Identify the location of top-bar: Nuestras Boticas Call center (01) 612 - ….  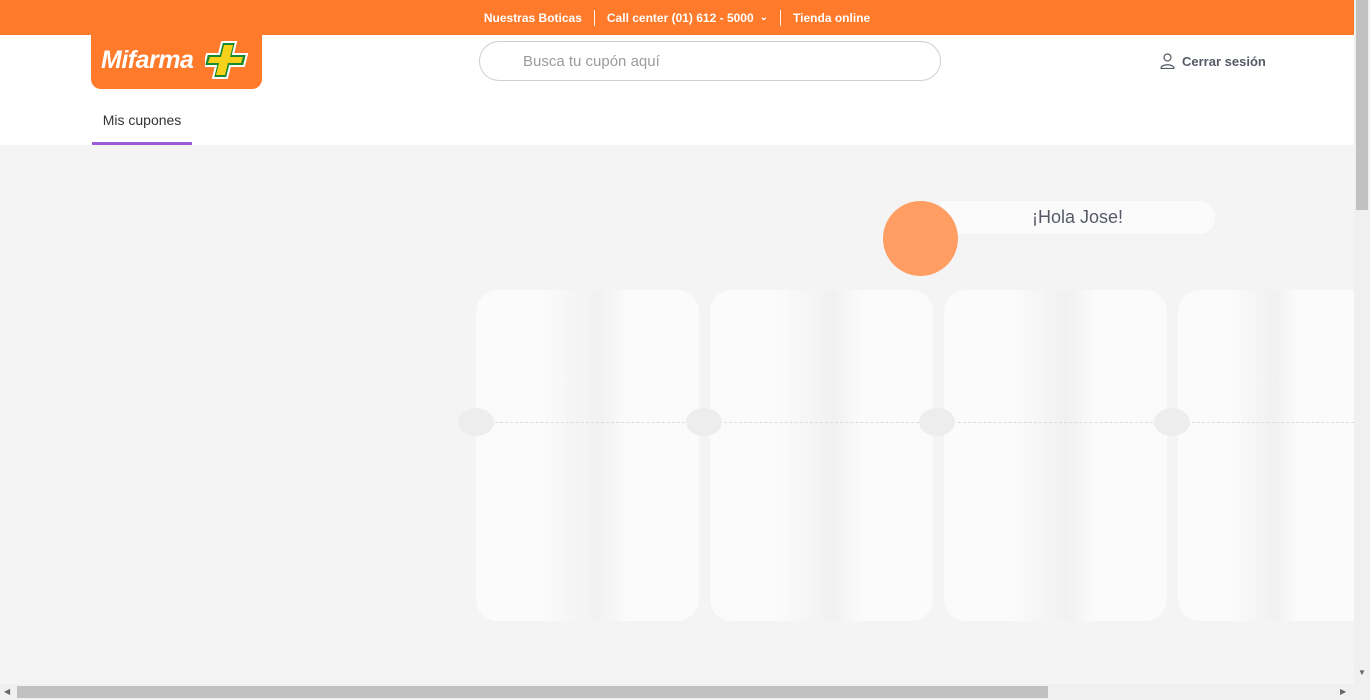
(677, 17).